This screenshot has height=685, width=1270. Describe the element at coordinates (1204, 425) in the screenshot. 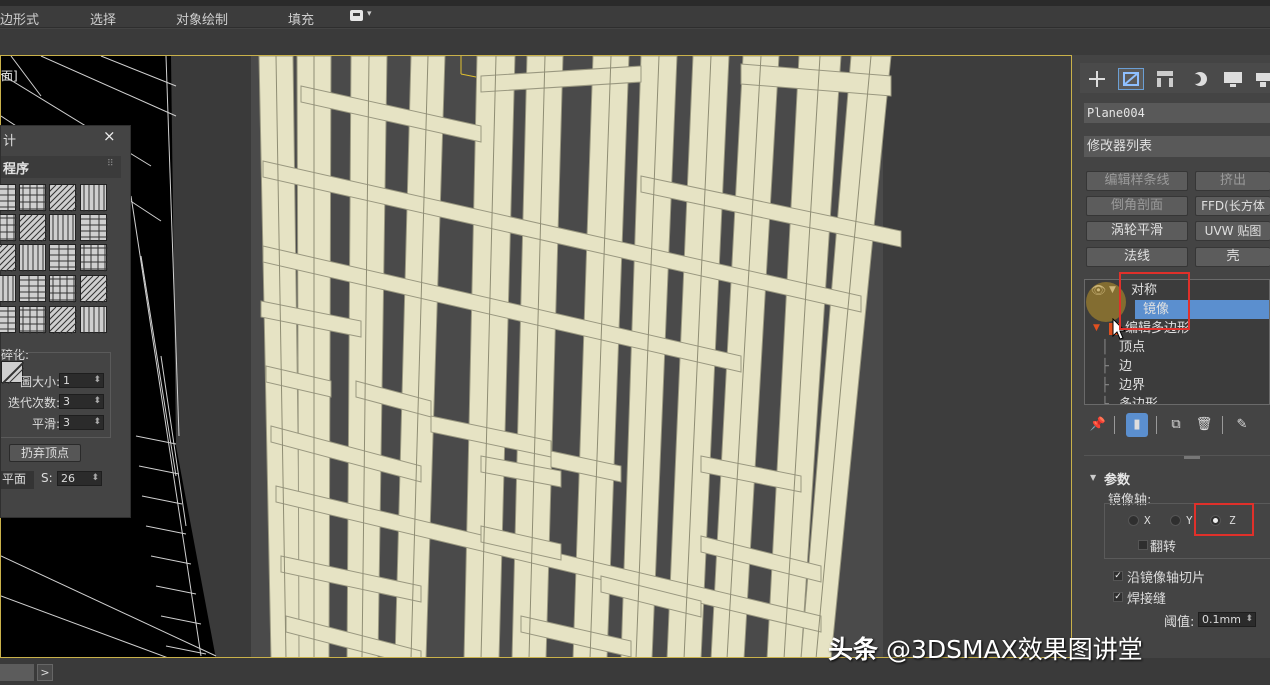

I see `remove-modifier-icon: 🗑` at that location.